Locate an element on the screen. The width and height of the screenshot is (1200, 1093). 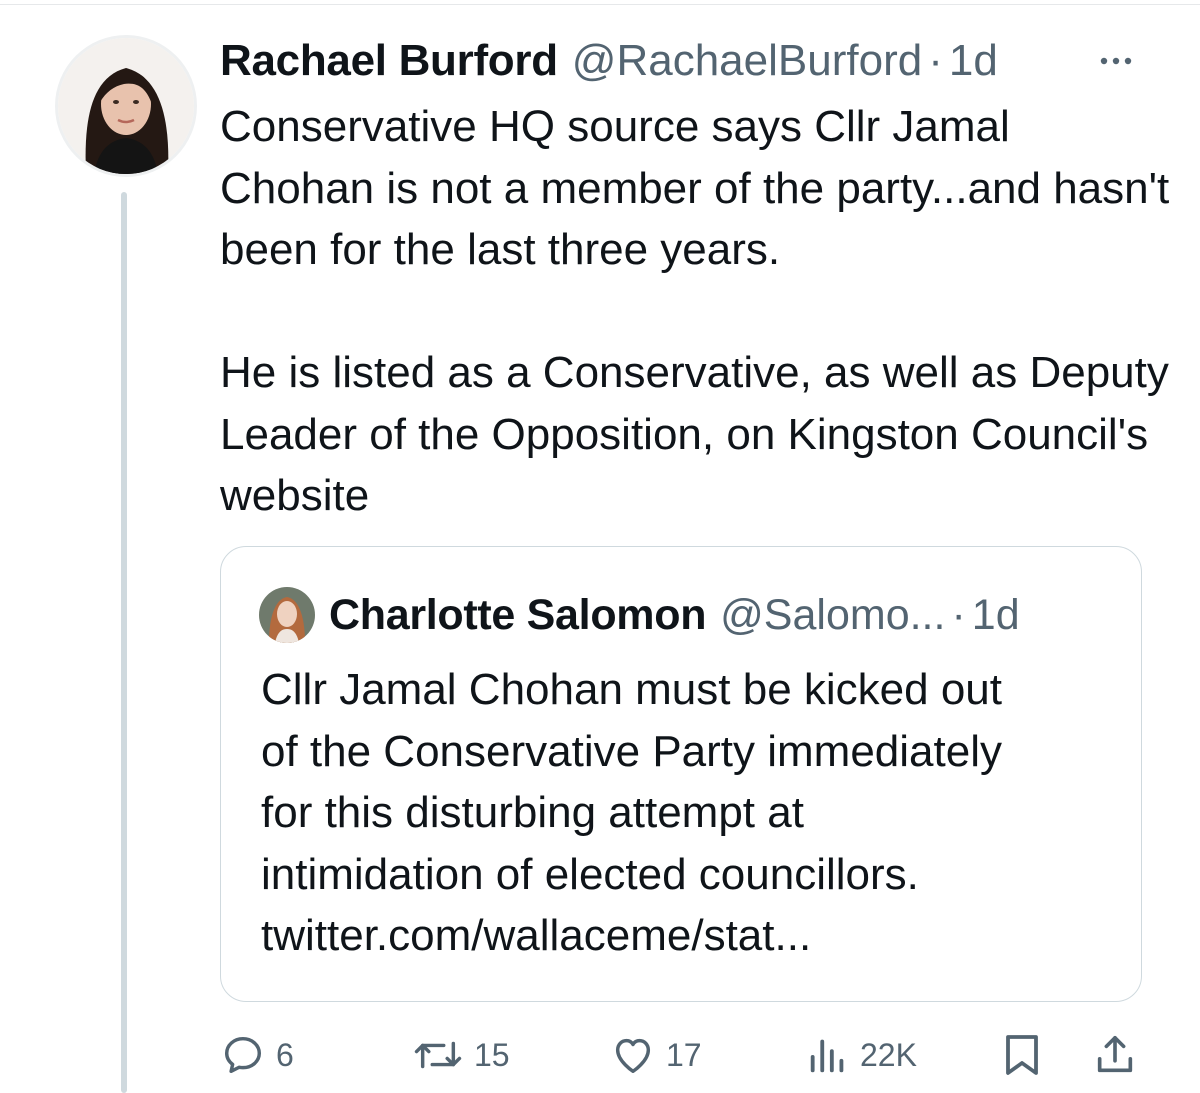
quote-line: for this disturbing attempt at is located at coordinates (532, 812).